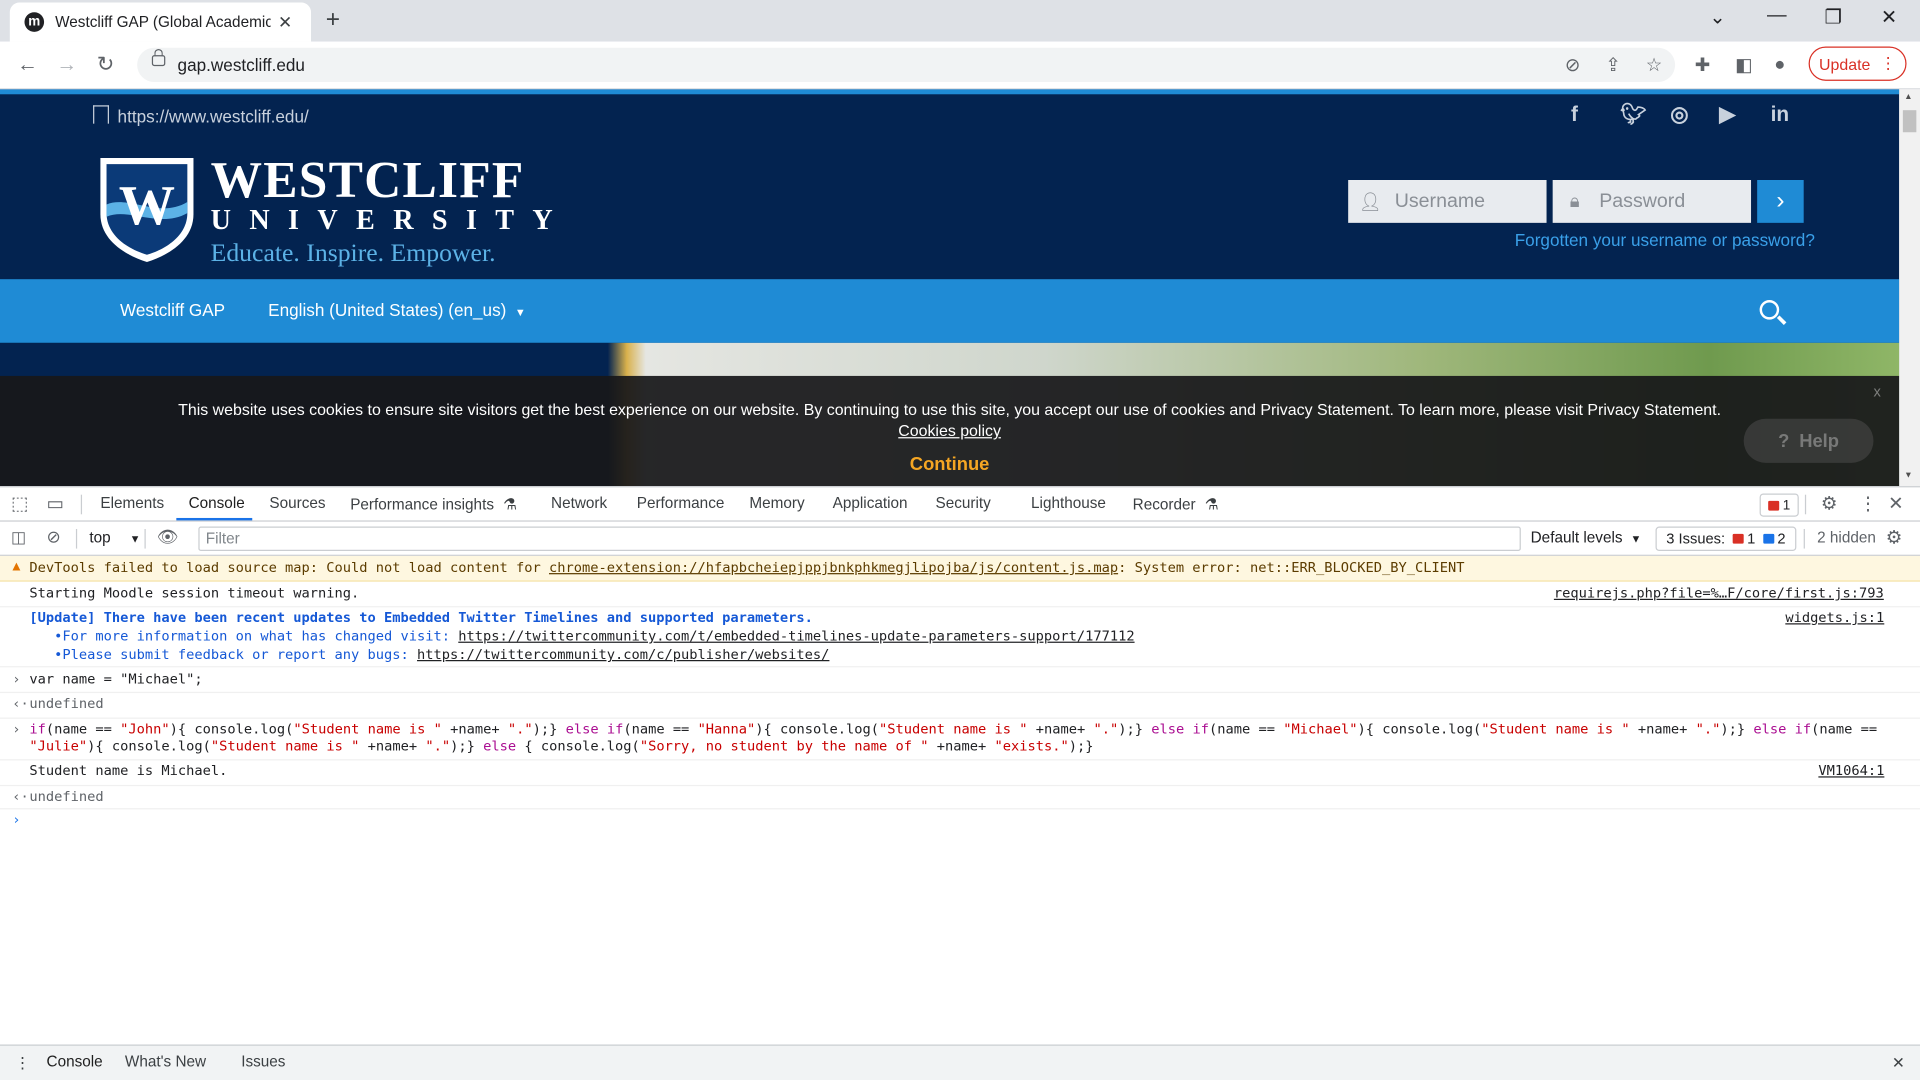 This screenshot has width=1920, height=1080. What do you see at coordinates (214, 519) in the screenshot?
I see `active-tab-indicator` at bounding box center [214, 519].